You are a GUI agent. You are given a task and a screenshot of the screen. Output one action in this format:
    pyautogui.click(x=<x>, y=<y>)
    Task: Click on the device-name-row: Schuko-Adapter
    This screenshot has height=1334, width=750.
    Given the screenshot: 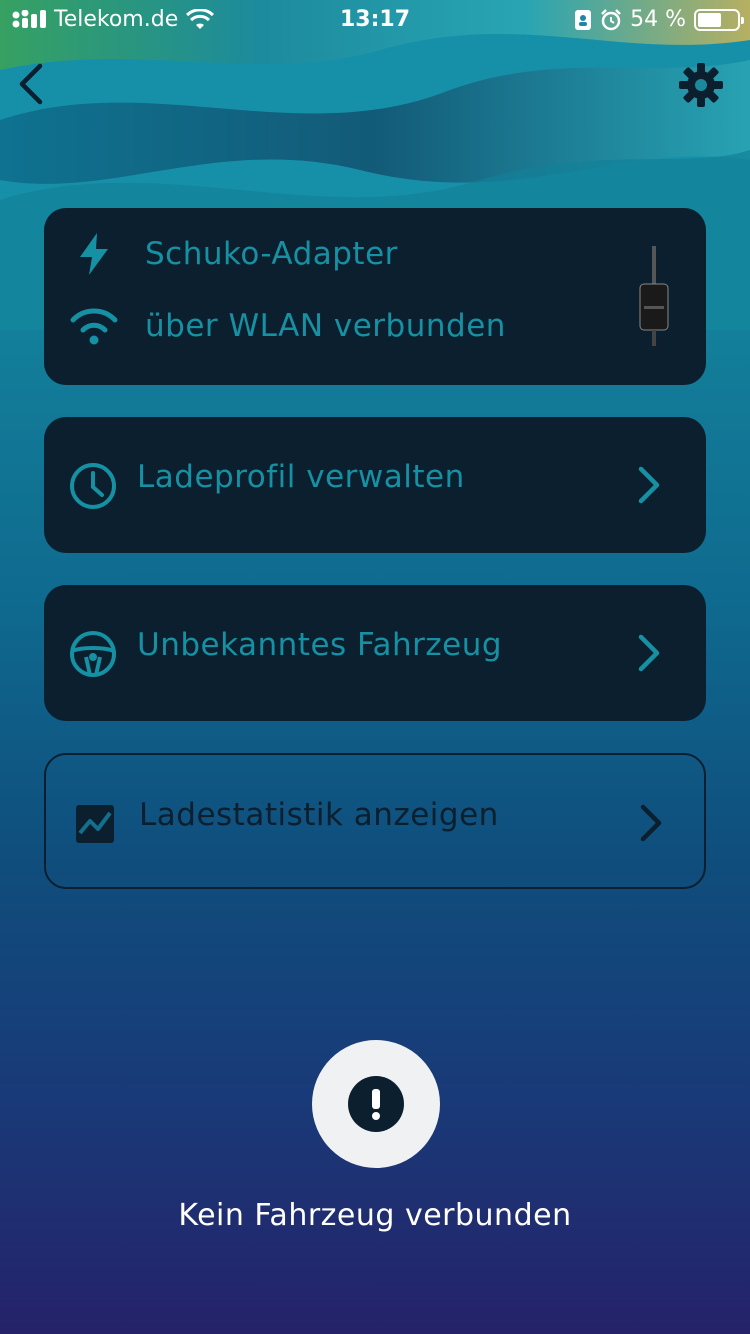 What is the action you would take?
    pyautogui.click(x=221, y=254)
    